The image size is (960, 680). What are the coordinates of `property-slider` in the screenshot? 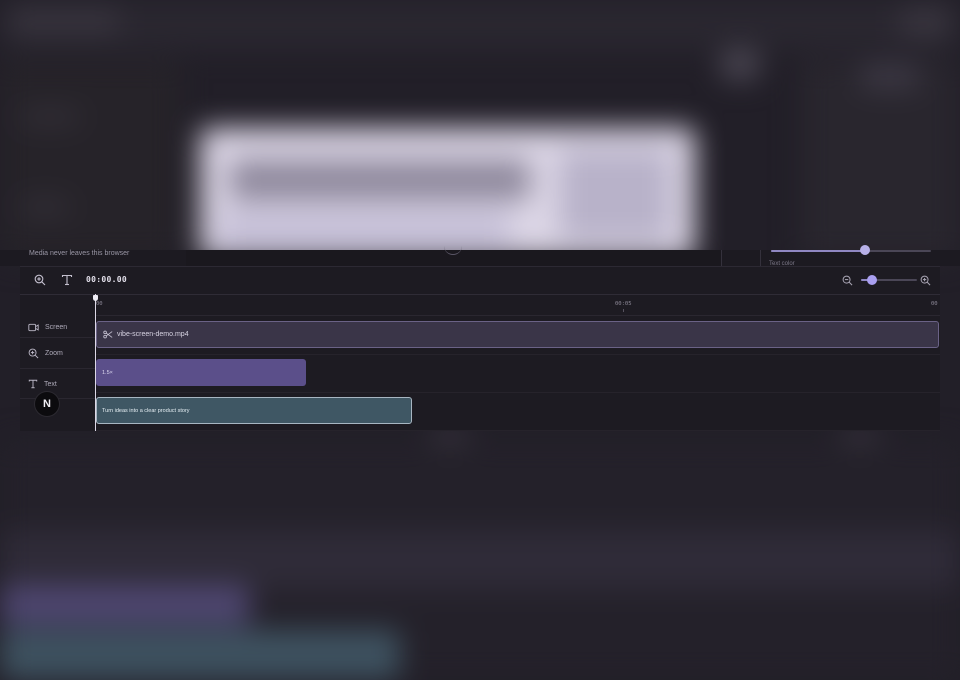 It's located at (851, 250).